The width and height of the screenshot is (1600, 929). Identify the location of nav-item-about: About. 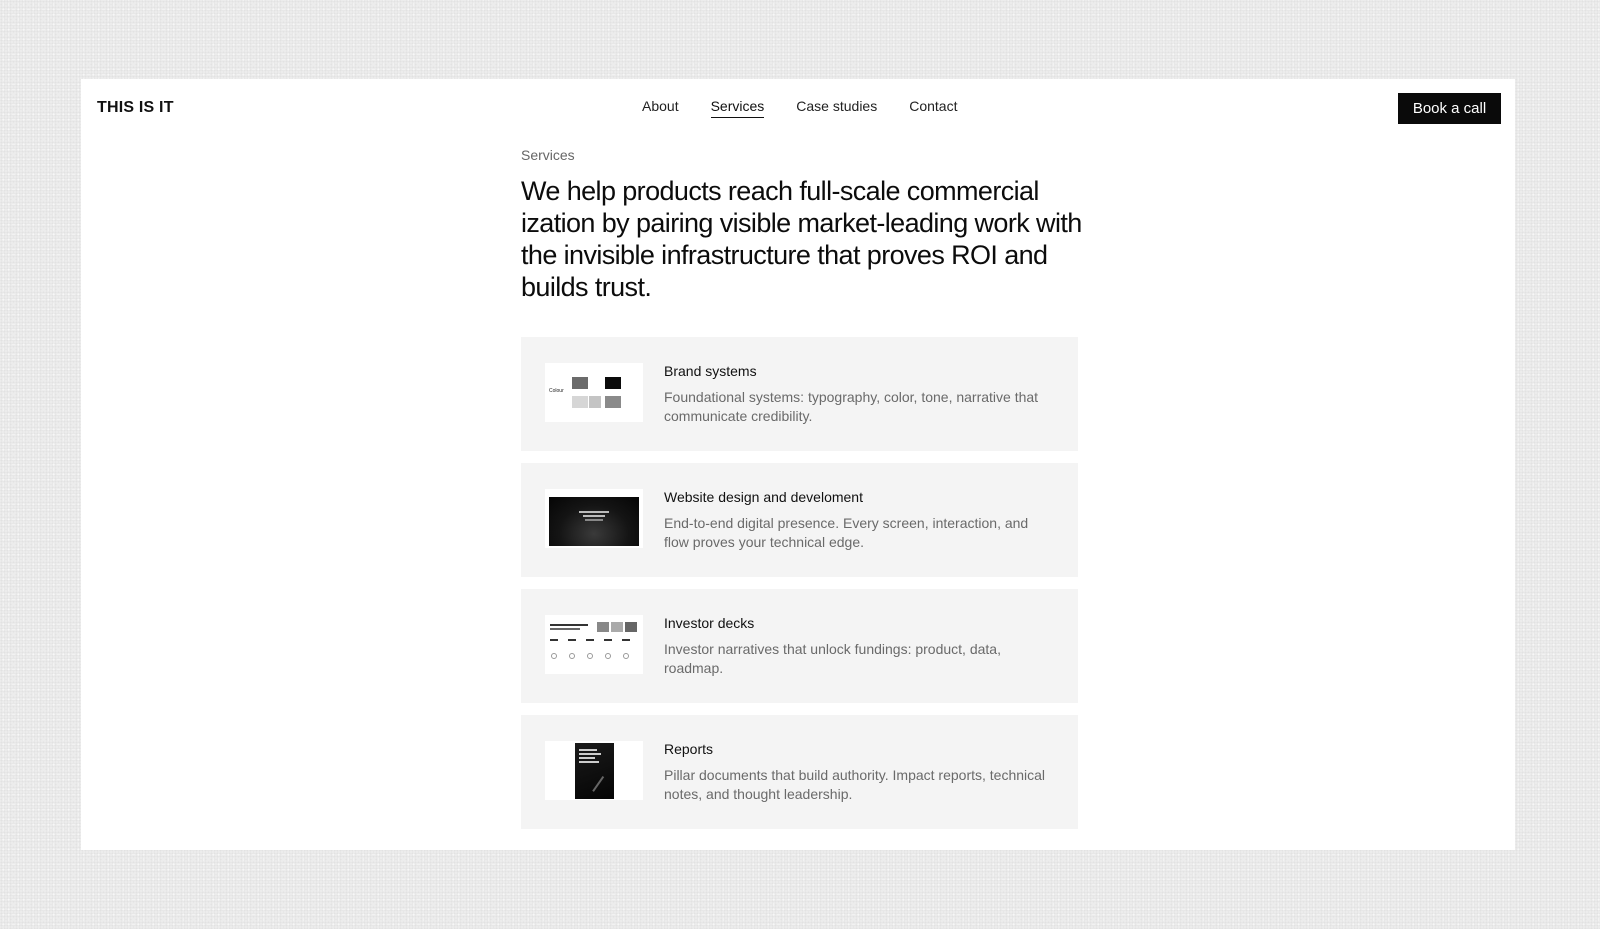
(660, 108).